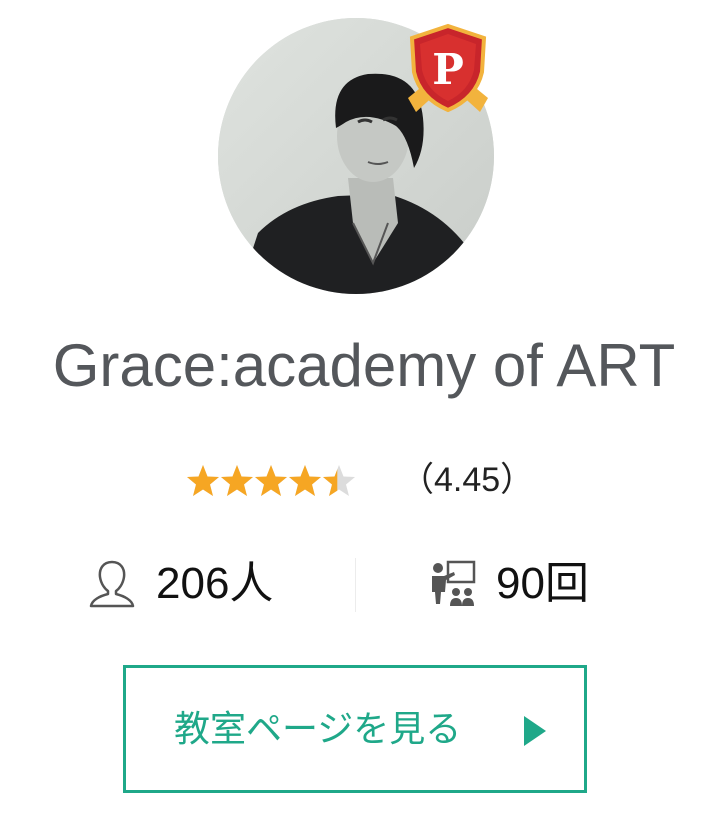 The image size is (728, 822). What do you see at coordinates (535, 731) in the screenshot?
I see `play-triangle-icon` at bounding box center [535, 731].